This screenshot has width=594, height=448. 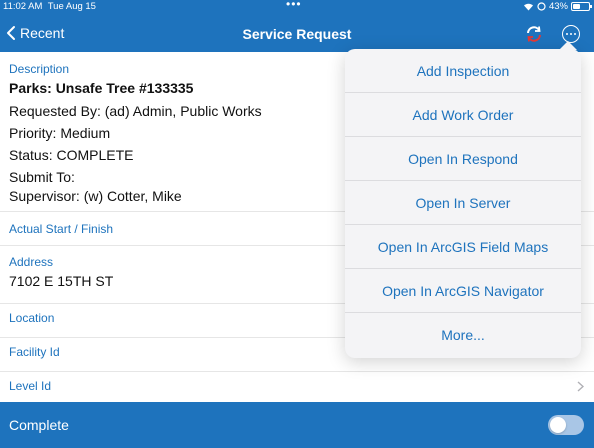 What do you see at coordinates (297, 386) in the screenshot?
I see `level-id-row: Level Id` at bounding box center [297, 386].